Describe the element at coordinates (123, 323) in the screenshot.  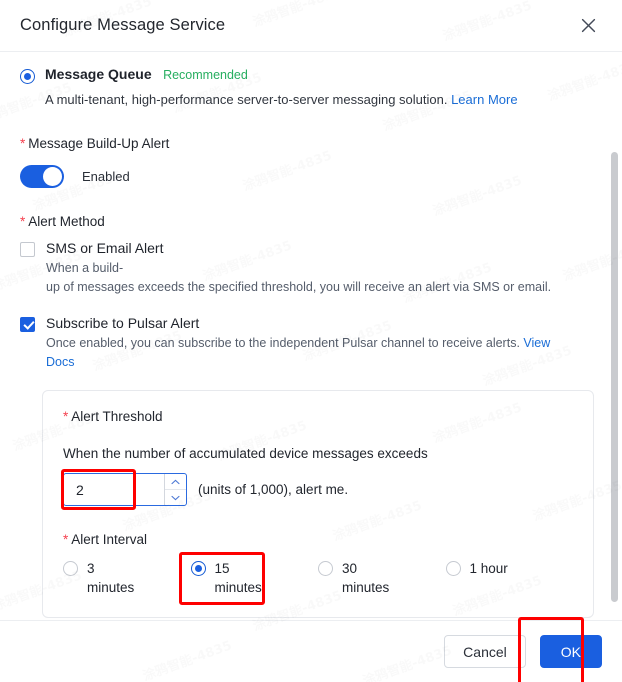
I see `pulsar-alert-title: Subscribe to Pulsar Alert` at that location.